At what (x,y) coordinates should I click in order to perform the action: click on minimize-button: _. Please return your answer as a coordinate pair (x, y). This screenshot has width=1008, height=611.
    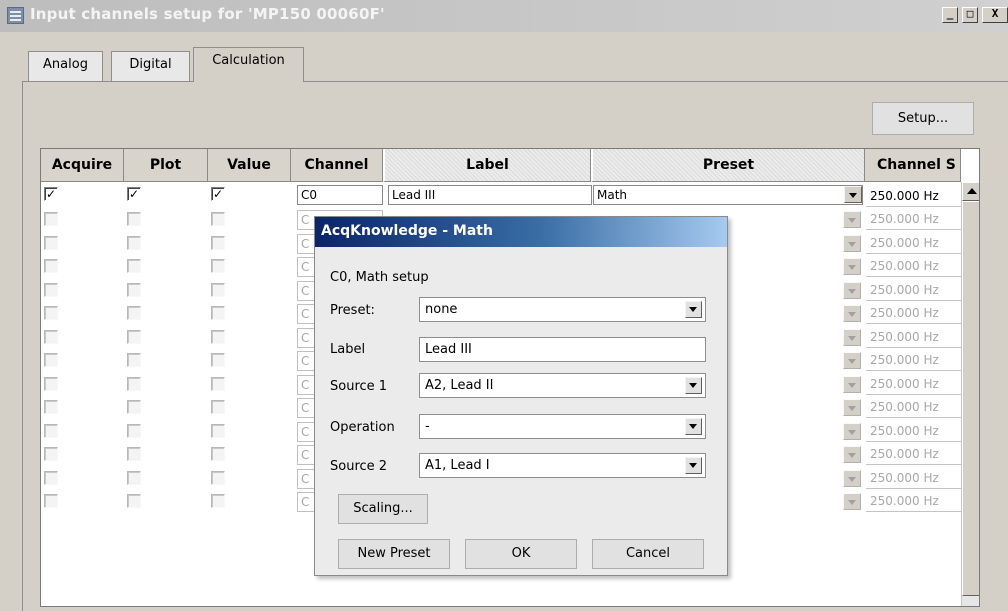
    Looking at the image, I should click on (950, 15).